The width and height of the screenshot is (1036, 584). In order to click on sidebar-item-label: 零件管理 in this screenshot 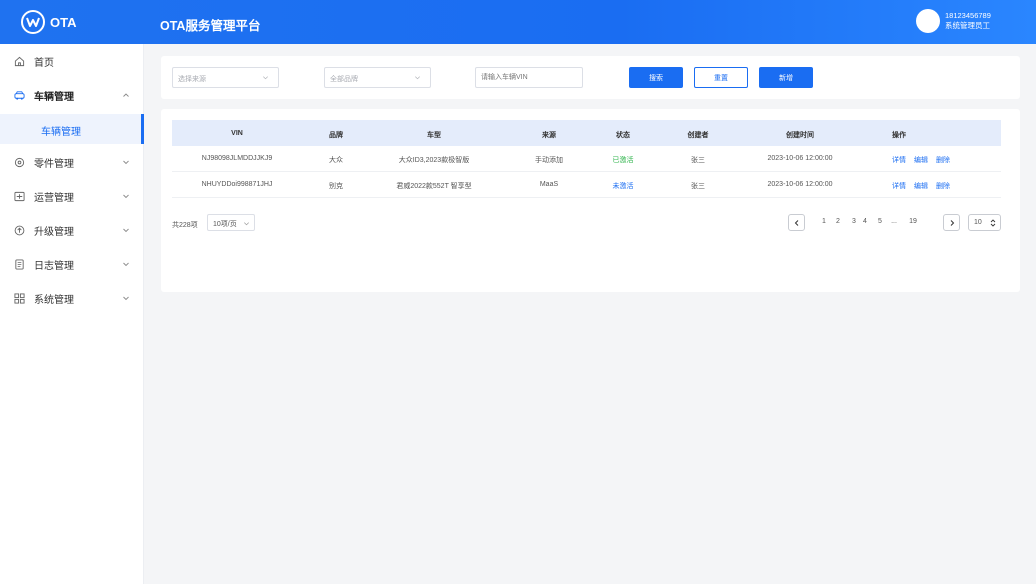, I will do `click(54, 164)`.